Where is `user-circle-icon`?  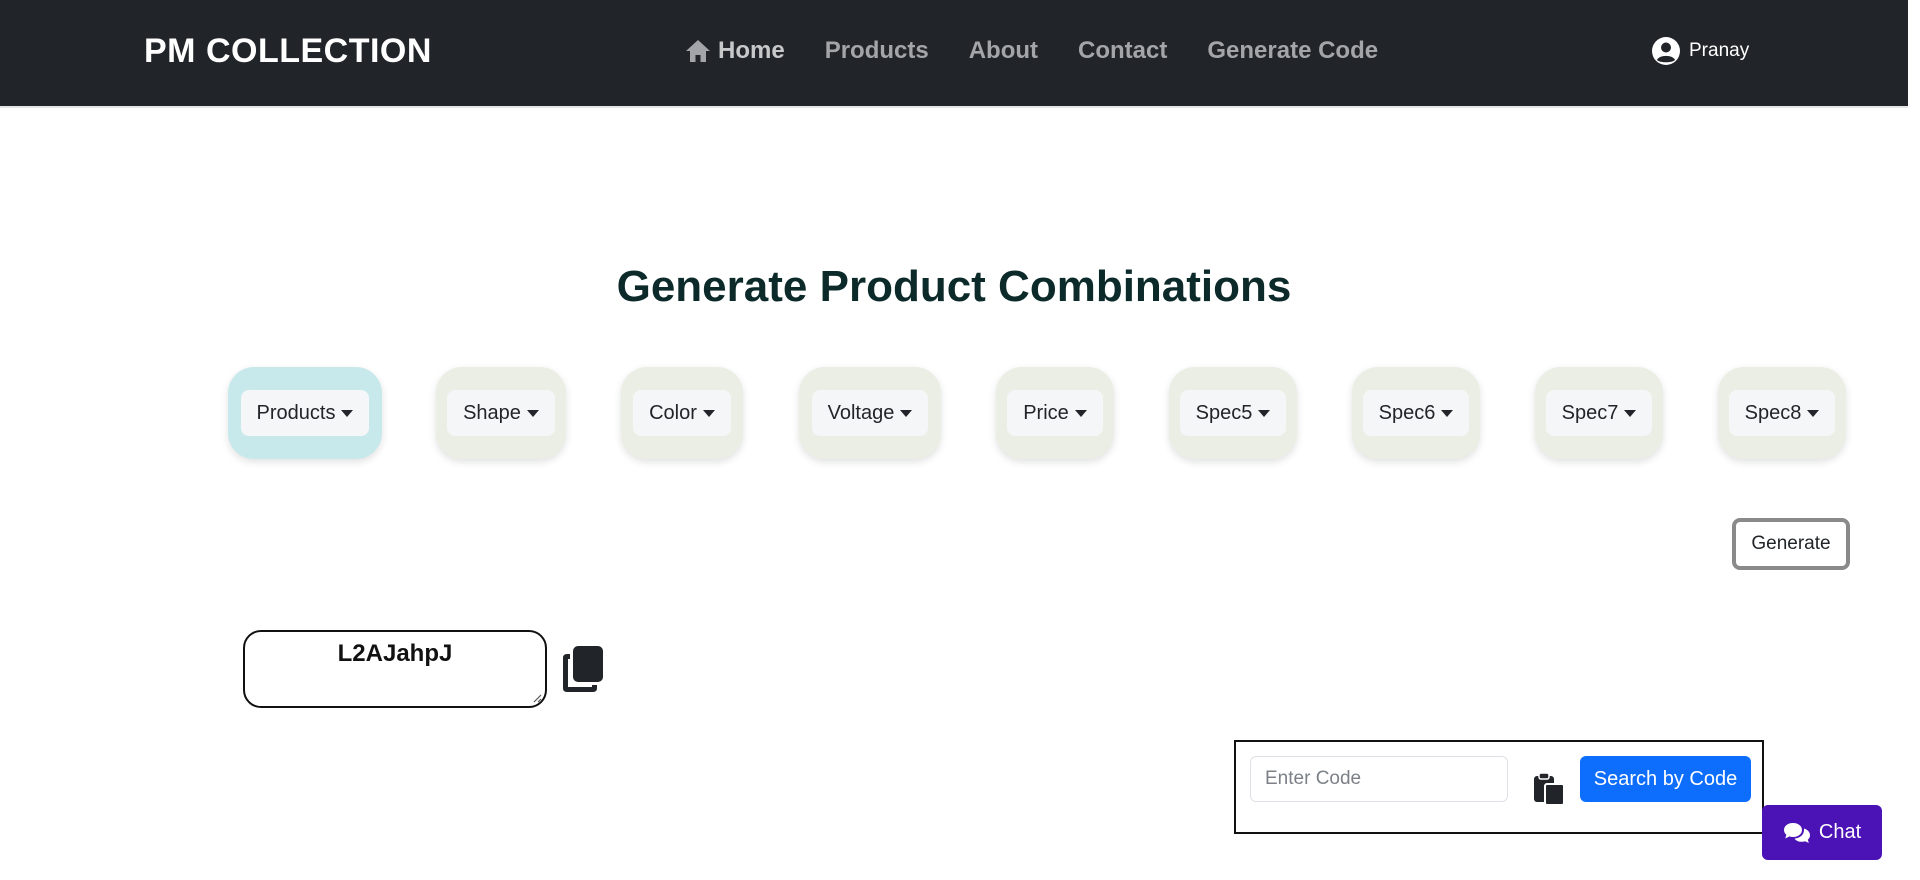 user-circle-icon is located at coordinates (1666, 51).